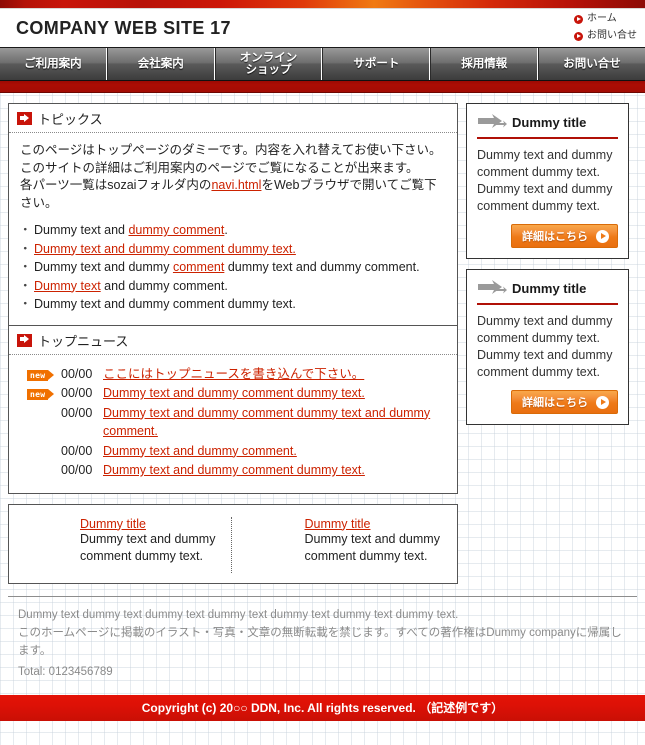  I want to click on list-item-link: Dummy text, so click(67, 286).